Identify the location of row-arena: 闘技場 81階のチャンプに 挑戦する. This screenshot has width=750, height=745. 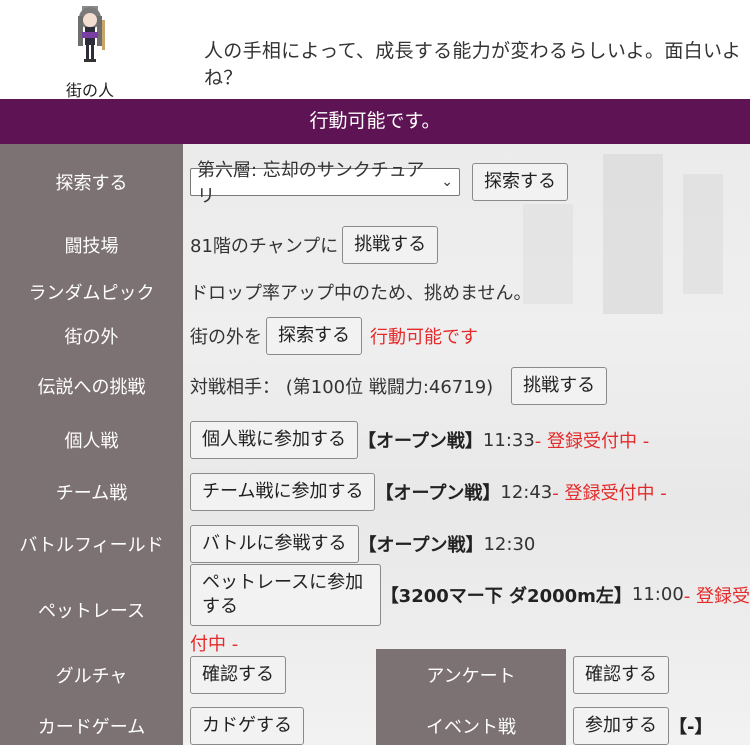
(375, 245).